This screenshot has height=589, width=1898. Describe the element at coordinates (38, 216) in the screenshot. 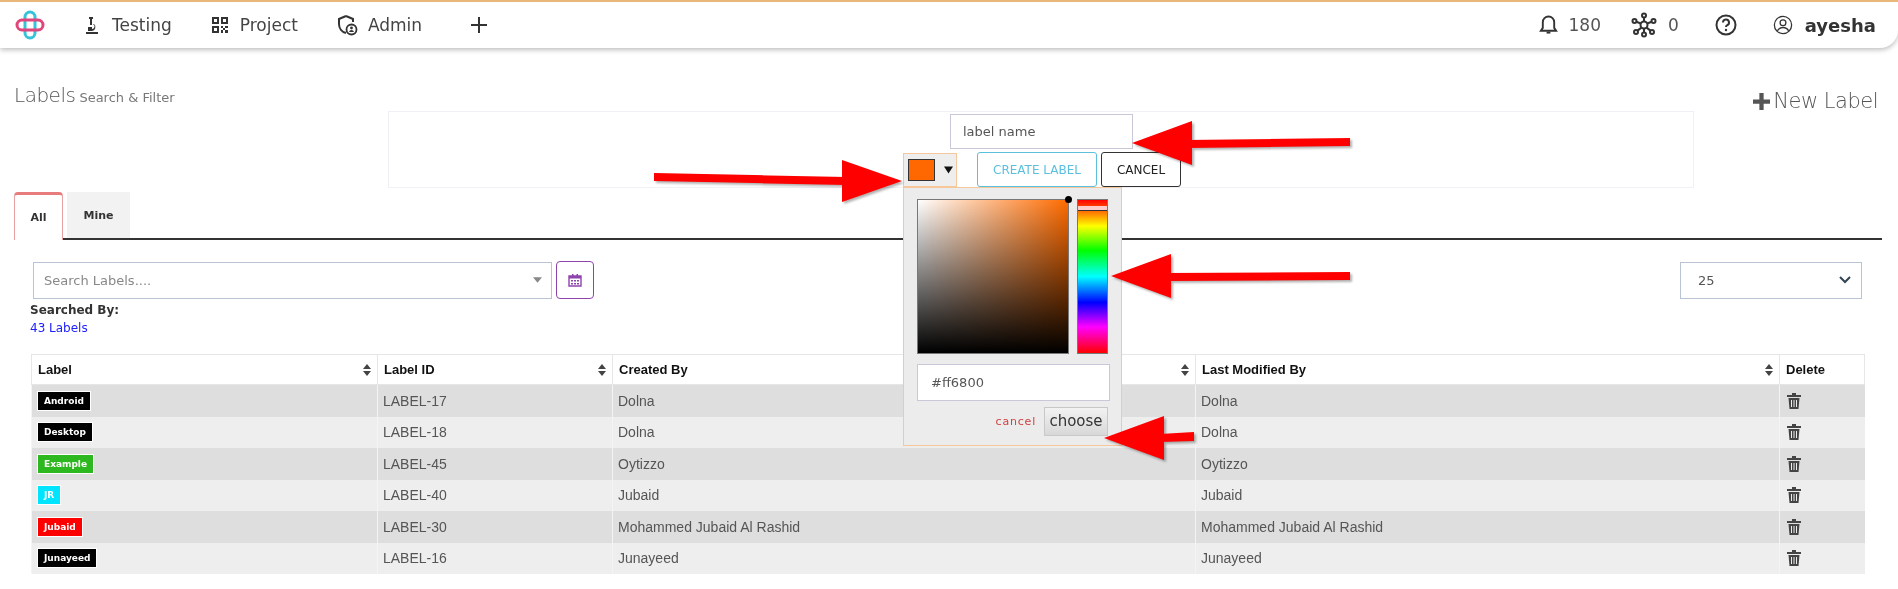

I see `tab: All` at that location.